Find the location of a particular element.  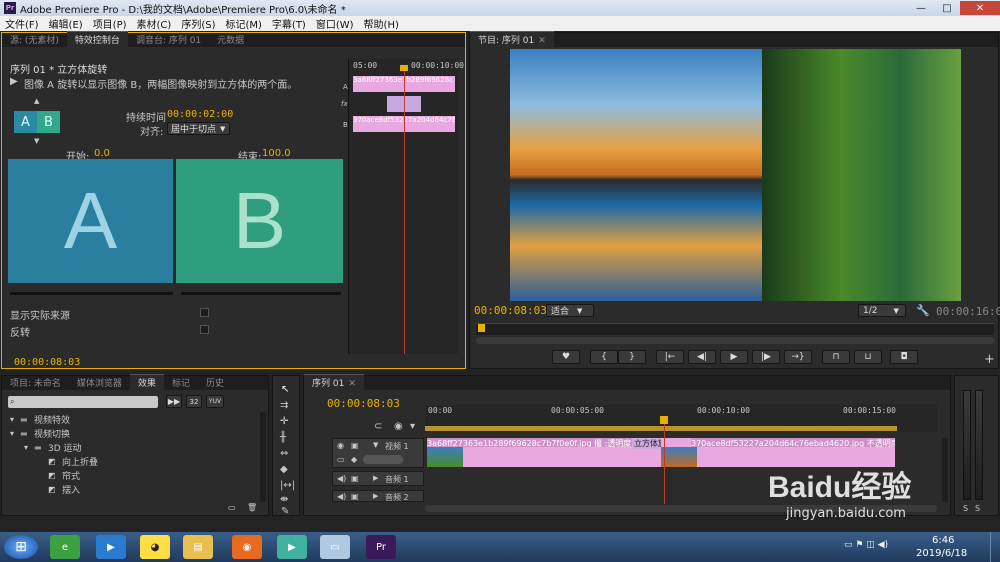

show-actual-sources-checkbox is located at coordinates (204, 312).